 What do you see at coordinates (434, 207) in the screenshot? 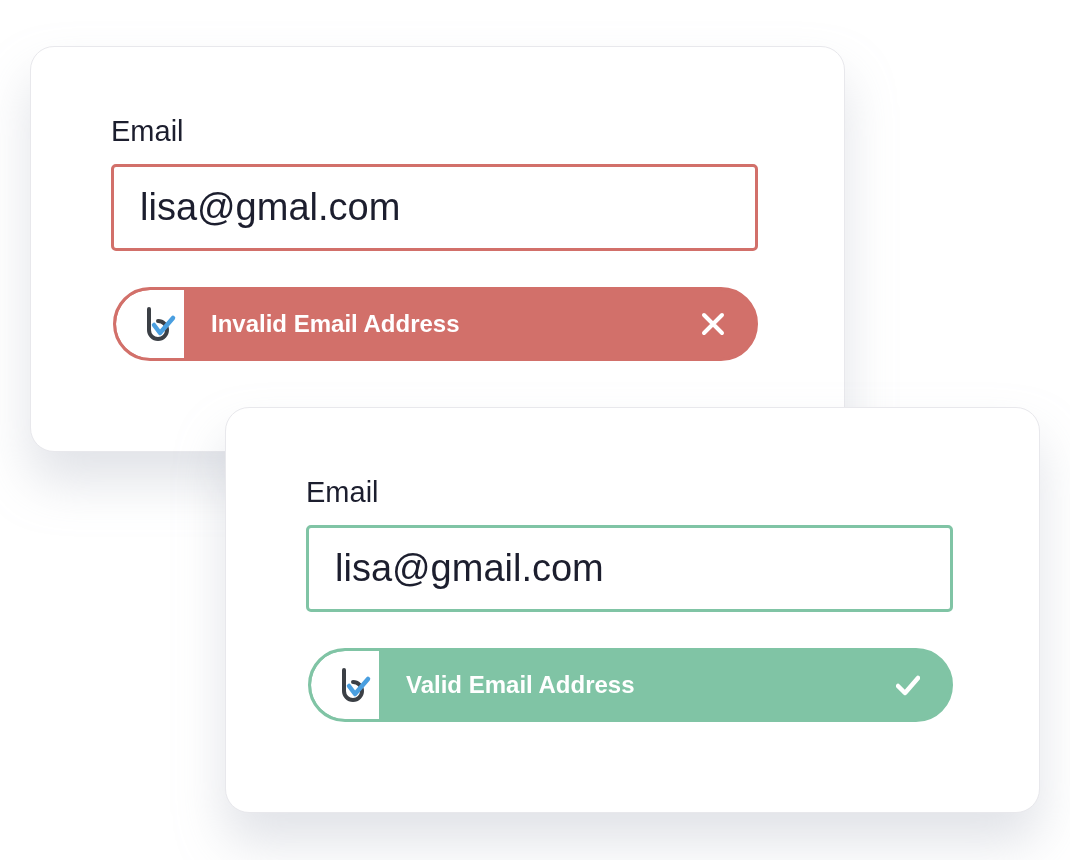
I see `email-field: lisa@gmal.com` at bounding box center [434, 207].